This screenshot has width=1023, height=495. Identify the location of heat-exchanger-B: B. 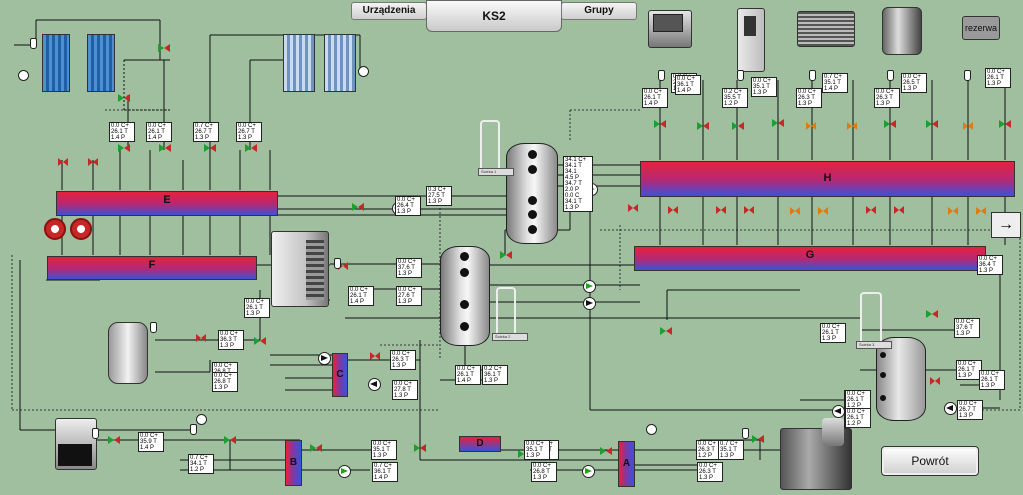
(293, 463).